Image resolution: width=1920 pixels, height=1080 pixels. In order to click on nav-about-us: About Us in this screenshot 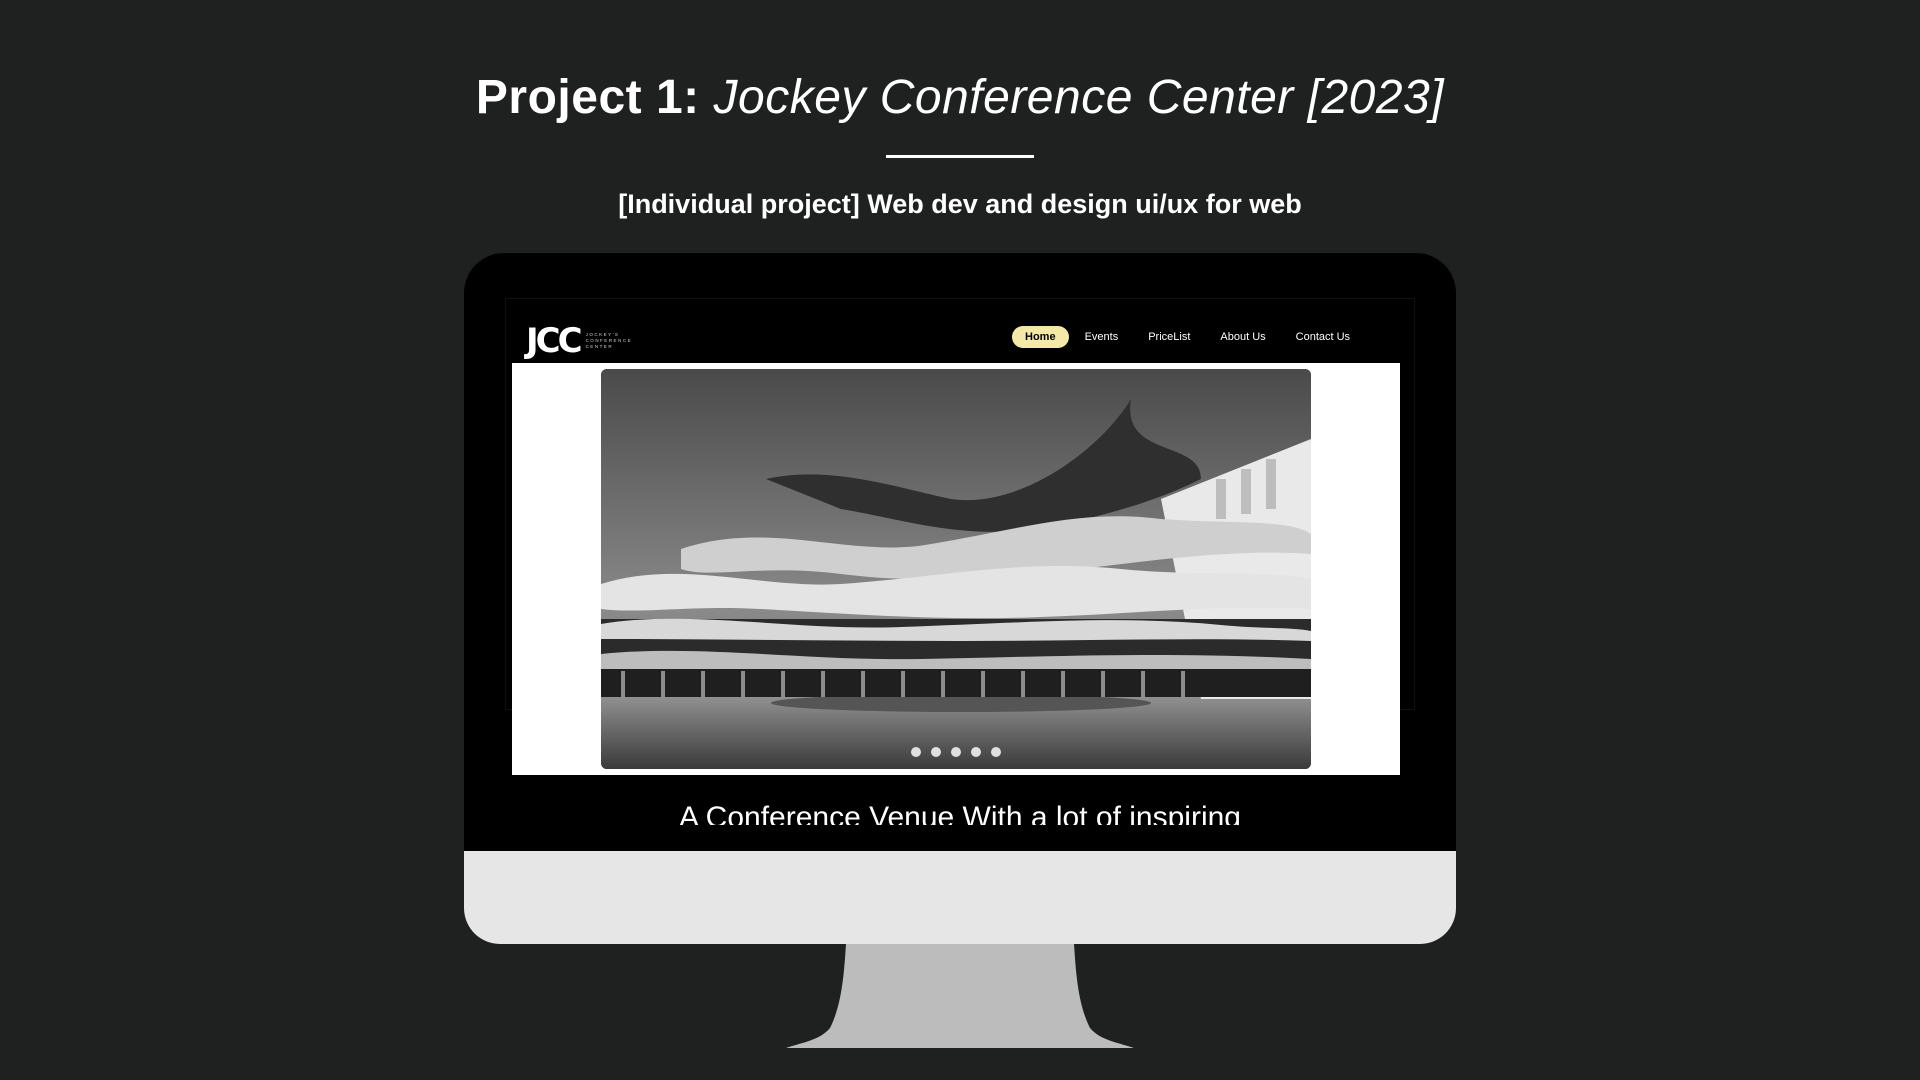, I will do `click(1242, 337)`.